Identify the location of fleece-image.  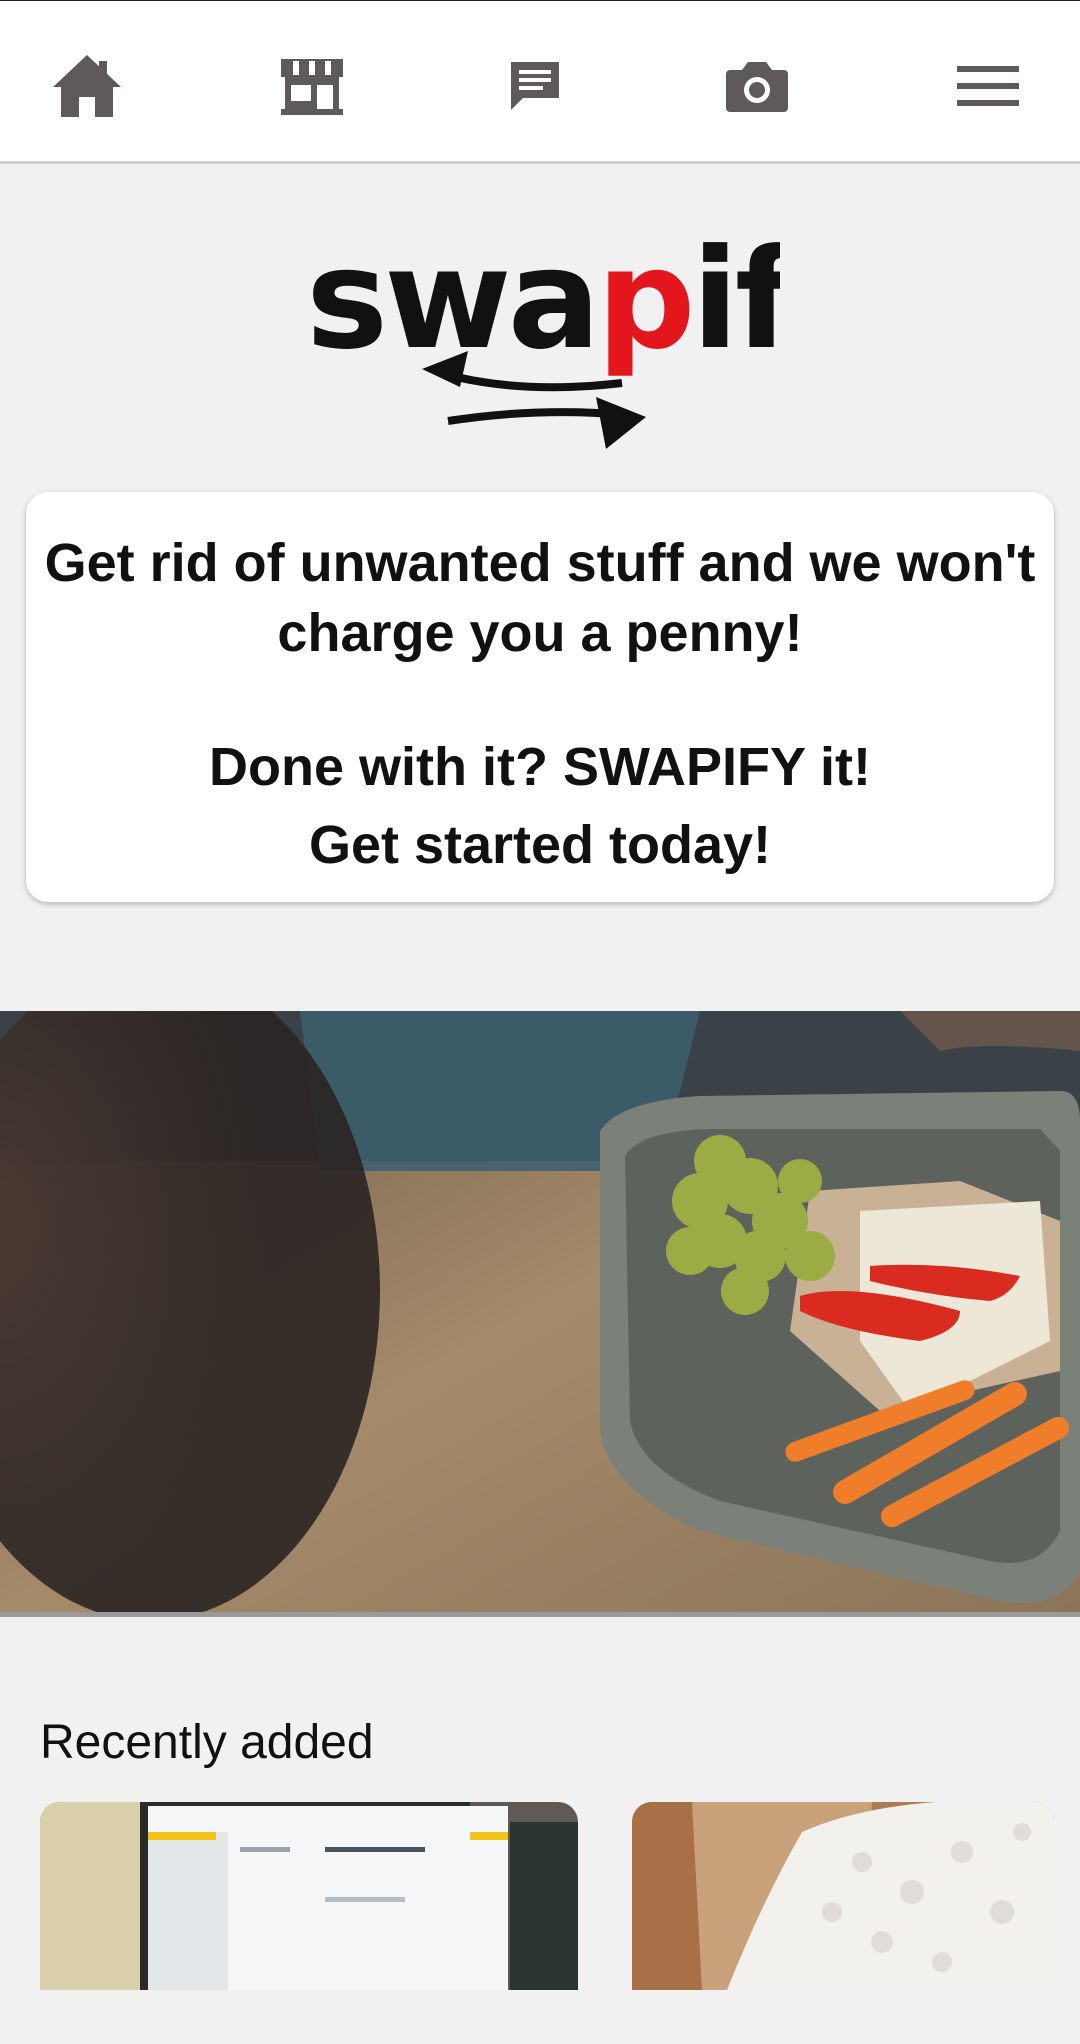
(843, 1896).